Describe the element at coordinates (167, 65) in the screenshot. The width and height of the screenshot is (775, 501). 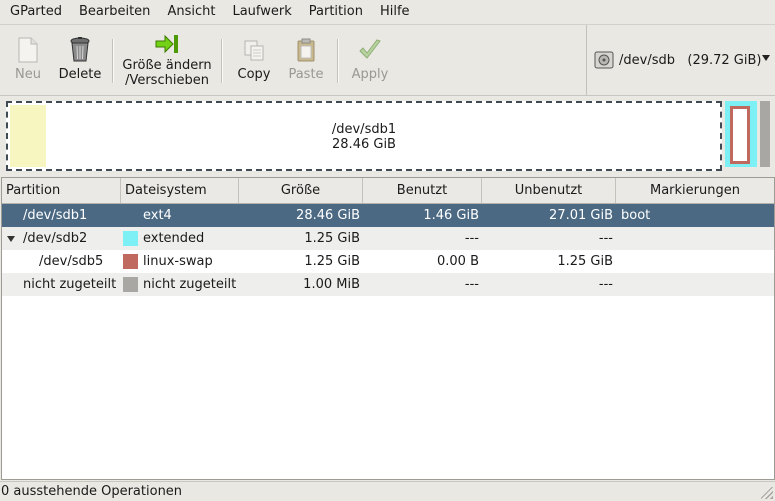
I see `resize-label-line1: Größe ändern` at that location.